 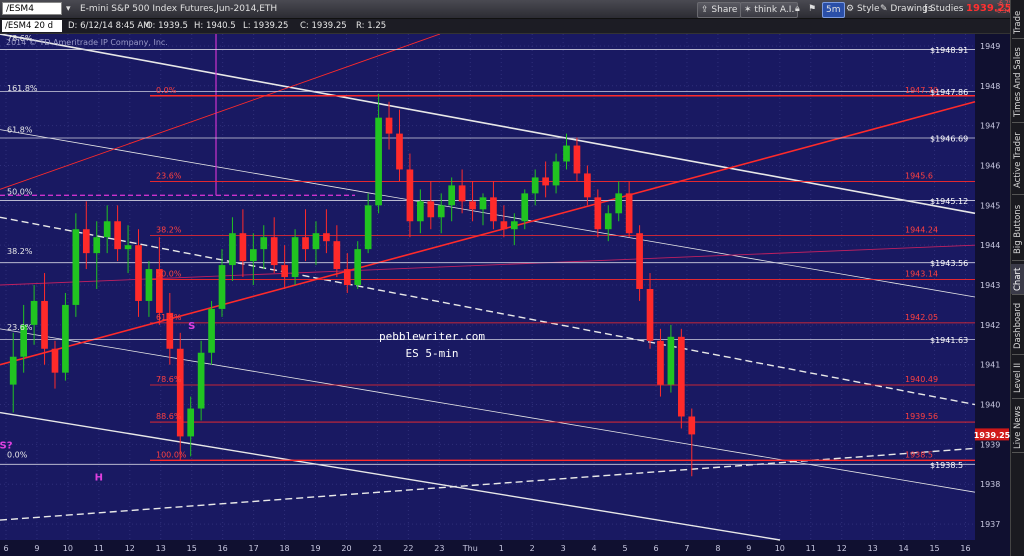 What do you see at coordinates (797, 9) in the screenshot?
I see `lock-icon: 🔒︎` at bounding box center [797, 9].